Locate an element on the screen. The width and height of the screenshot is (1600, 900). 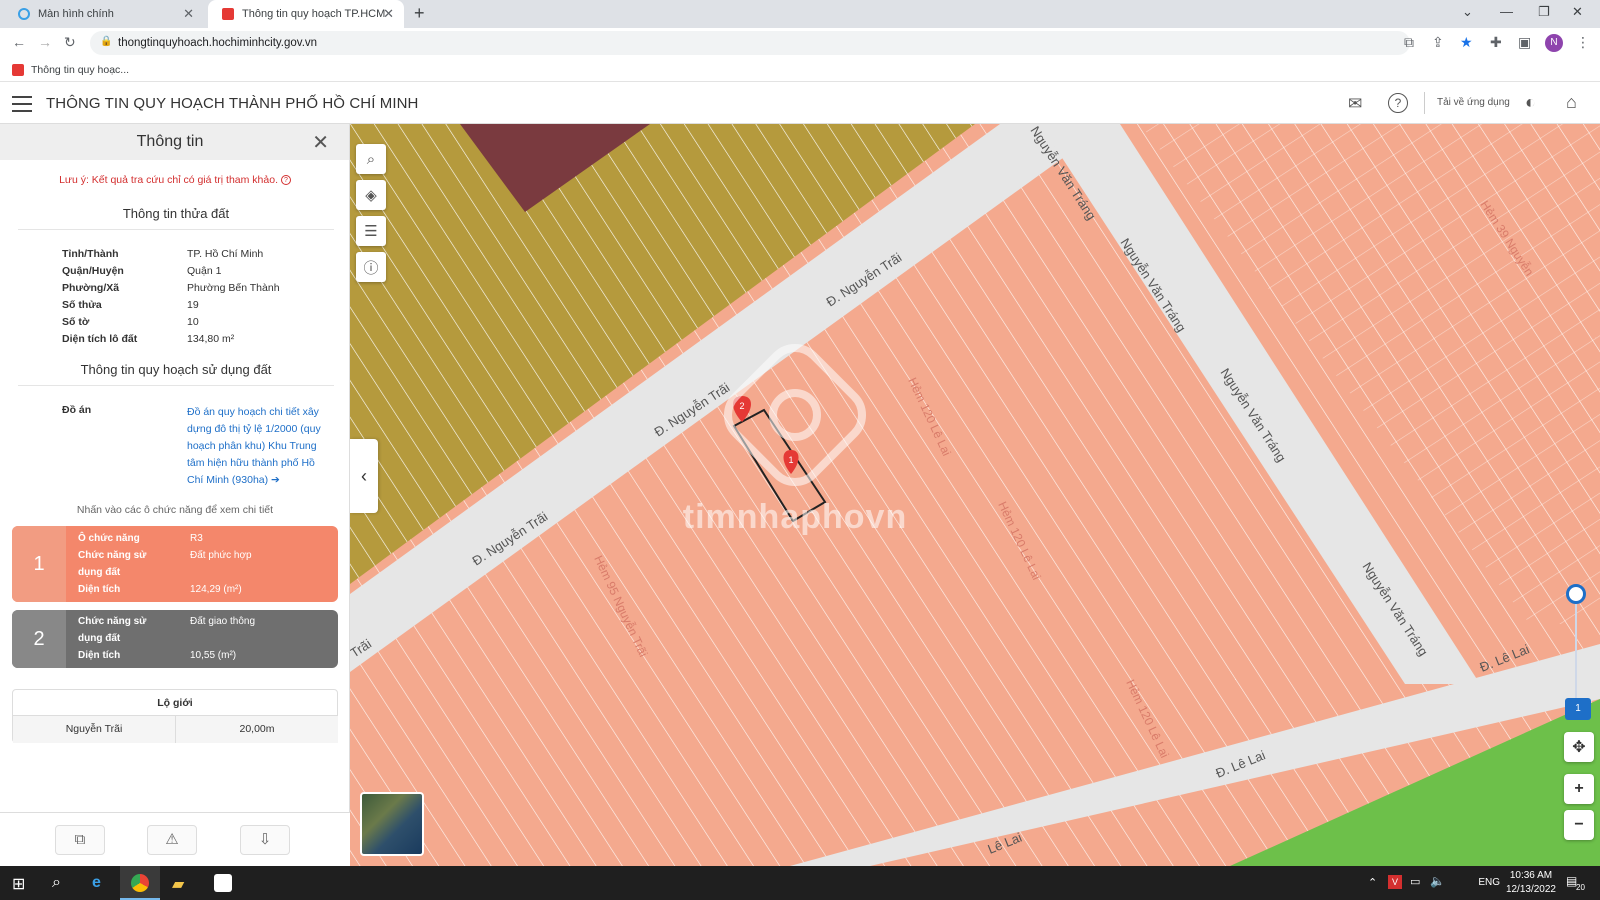
parcel-key: Phường/Xã is located at coordinates (91, 288).